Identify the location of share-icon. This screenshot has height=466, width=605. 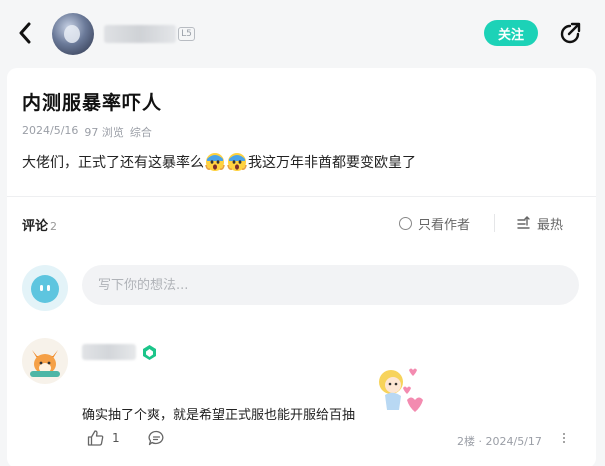
(570, 33).